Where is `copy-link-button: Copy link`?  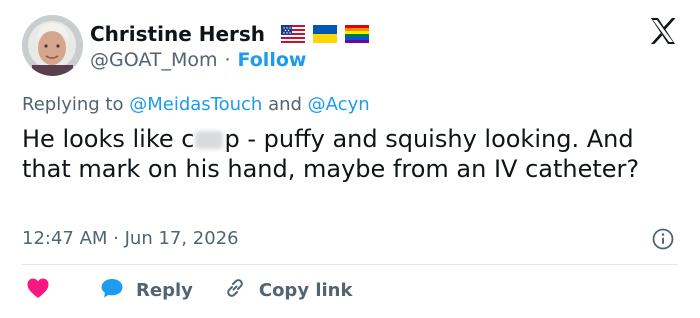
copy-link-button: Copy link is located at coordinates (288, 290).